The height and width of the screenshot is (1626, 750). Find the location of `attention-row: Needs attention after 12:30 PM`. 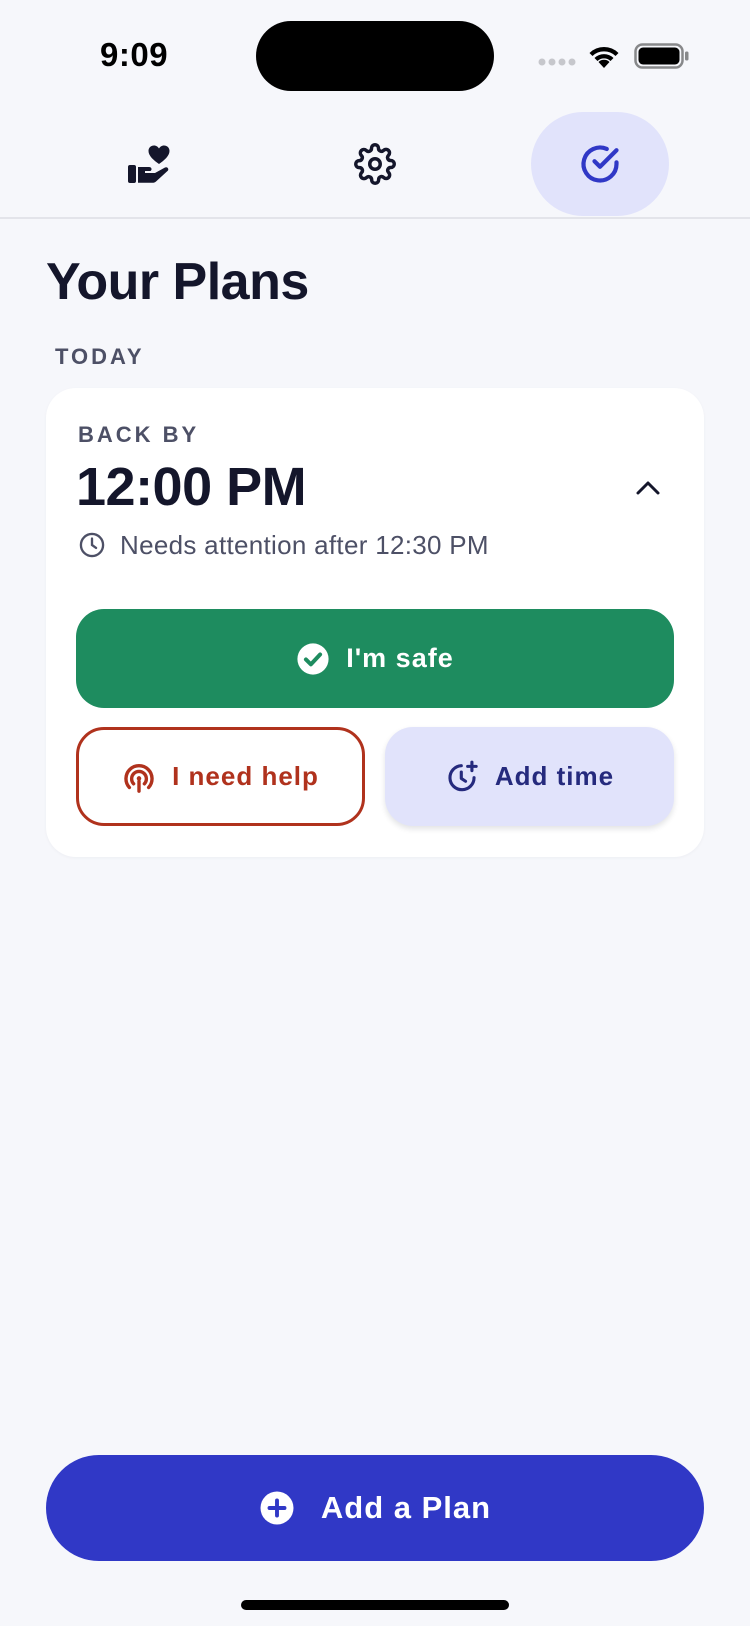

attention-row: Needs attention after 12:30 PM is located at coordinates (283, 545).